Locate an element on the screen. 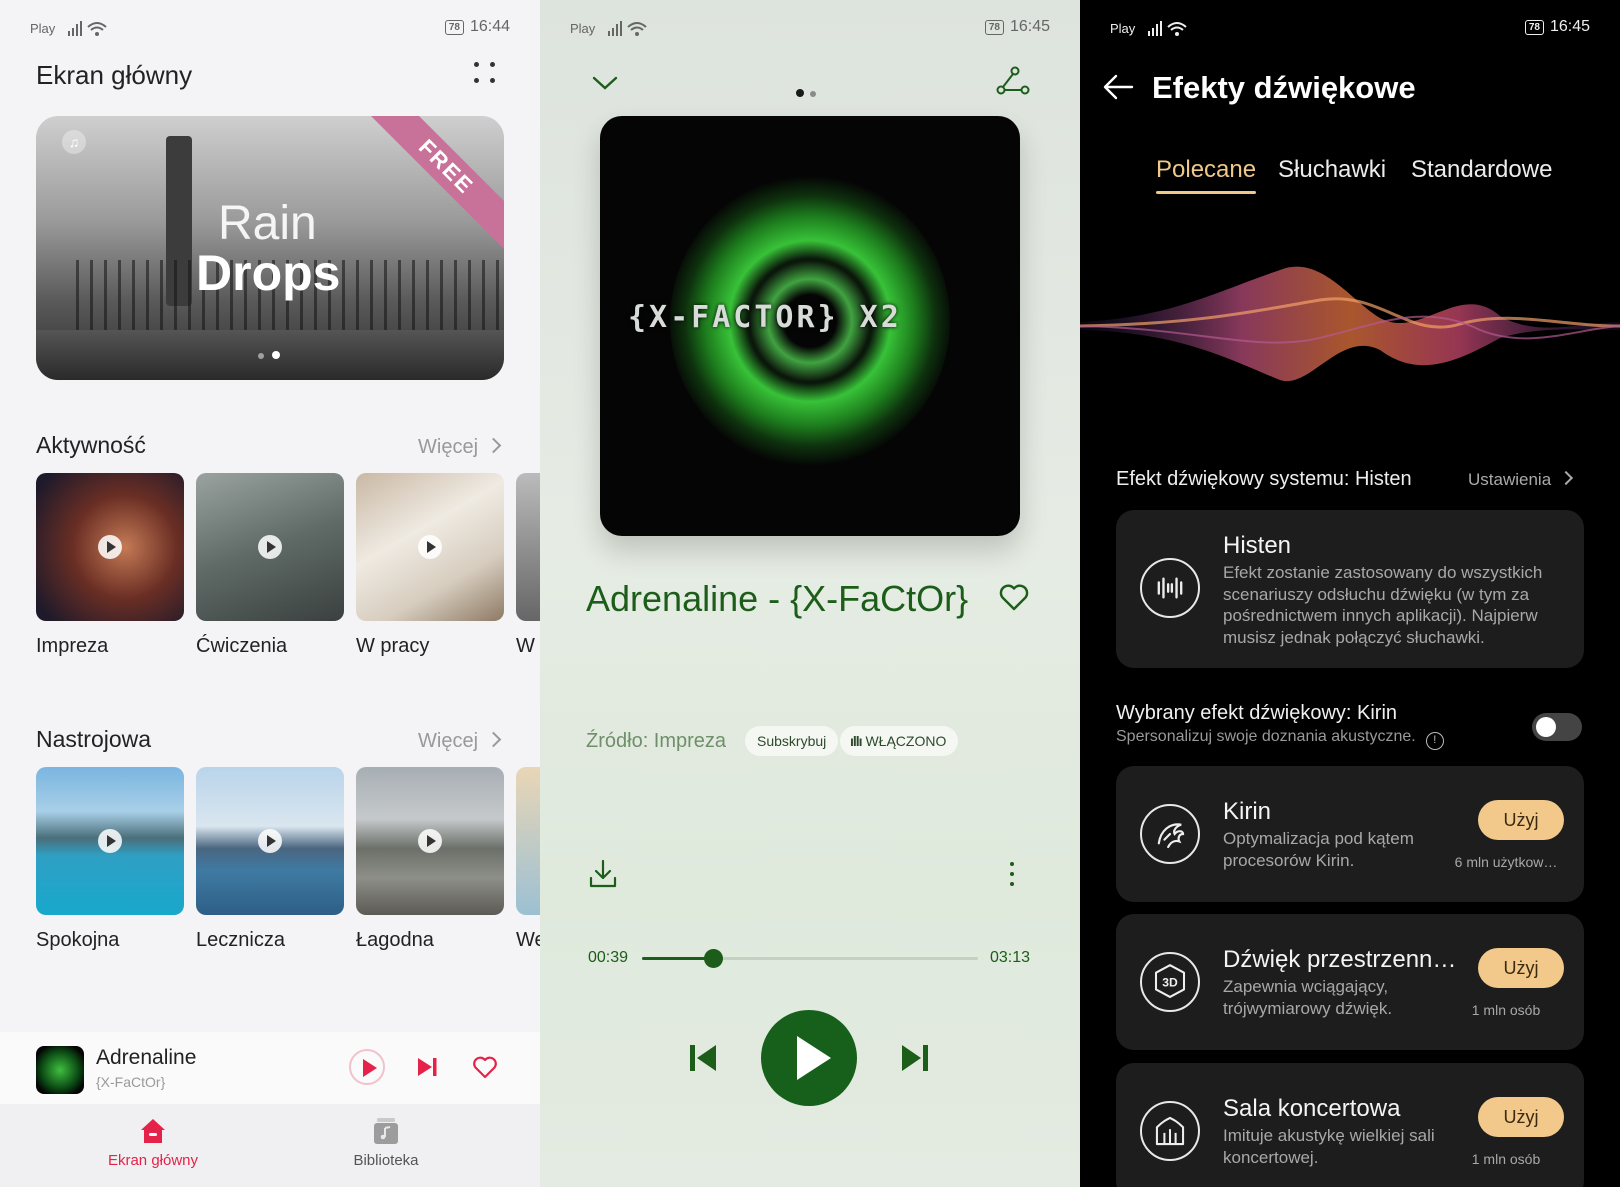 The width and height of the screenshot is (1620, 1187). library-icon is located at coordinates (386, 1131).